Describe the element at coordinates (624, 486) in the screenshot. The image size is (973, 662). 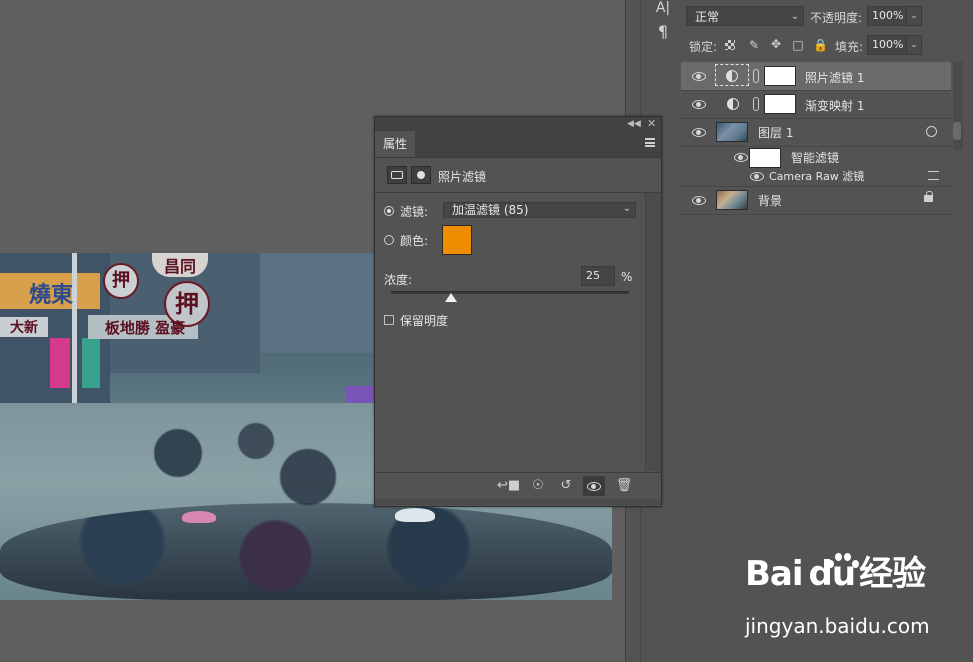
I see `delete-trash-icon: 🗑` at that location.